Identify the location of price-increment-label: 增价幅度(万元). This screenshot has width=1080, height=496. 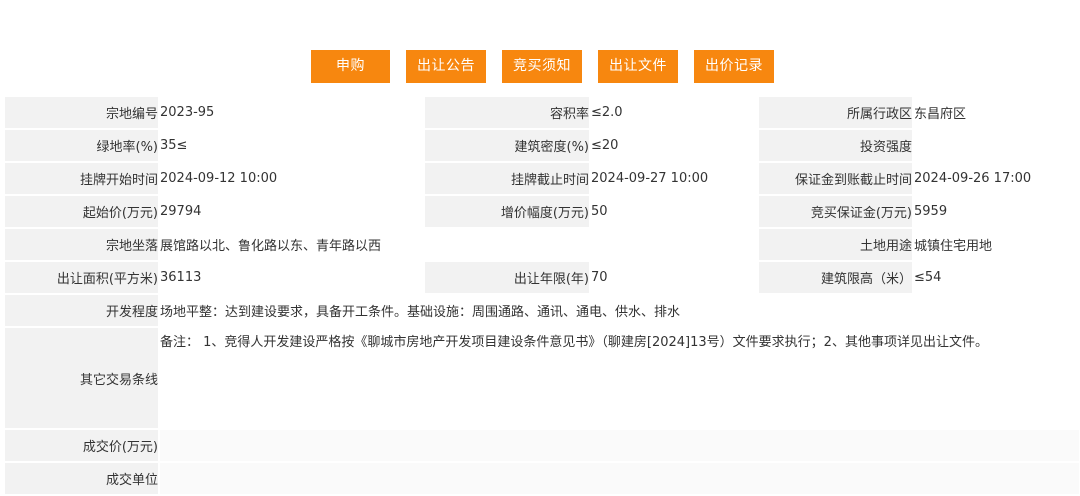
(507, 212).